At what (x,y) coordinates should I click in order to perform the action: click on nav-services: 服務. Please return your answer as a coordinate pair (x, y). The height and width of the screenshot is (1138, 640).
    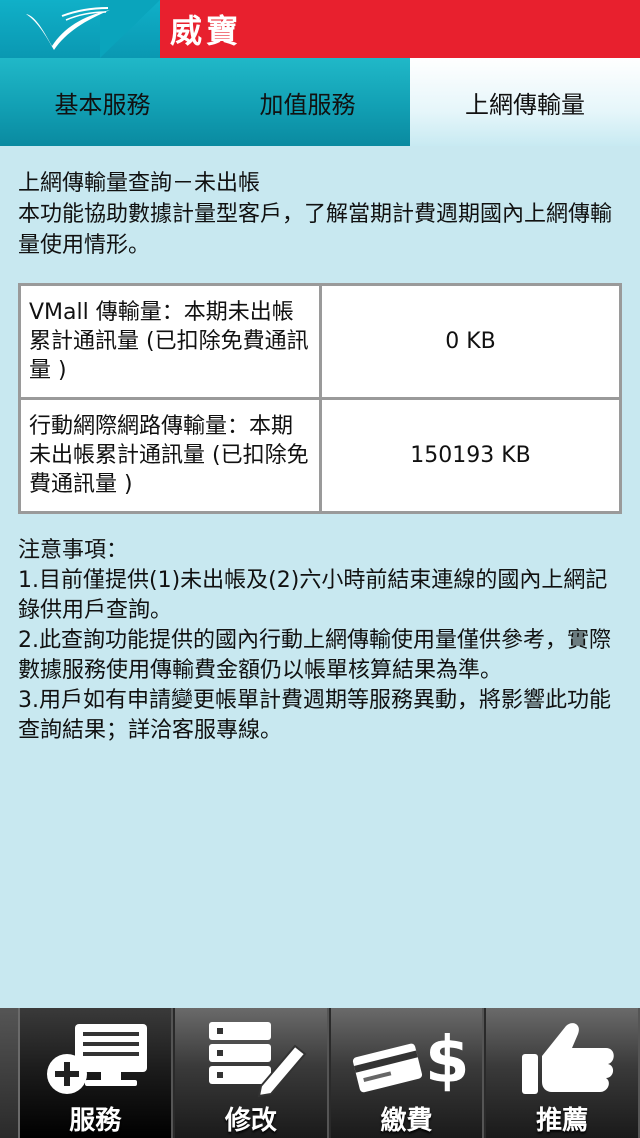
    Looking at the image, I should click on (95, 1073).